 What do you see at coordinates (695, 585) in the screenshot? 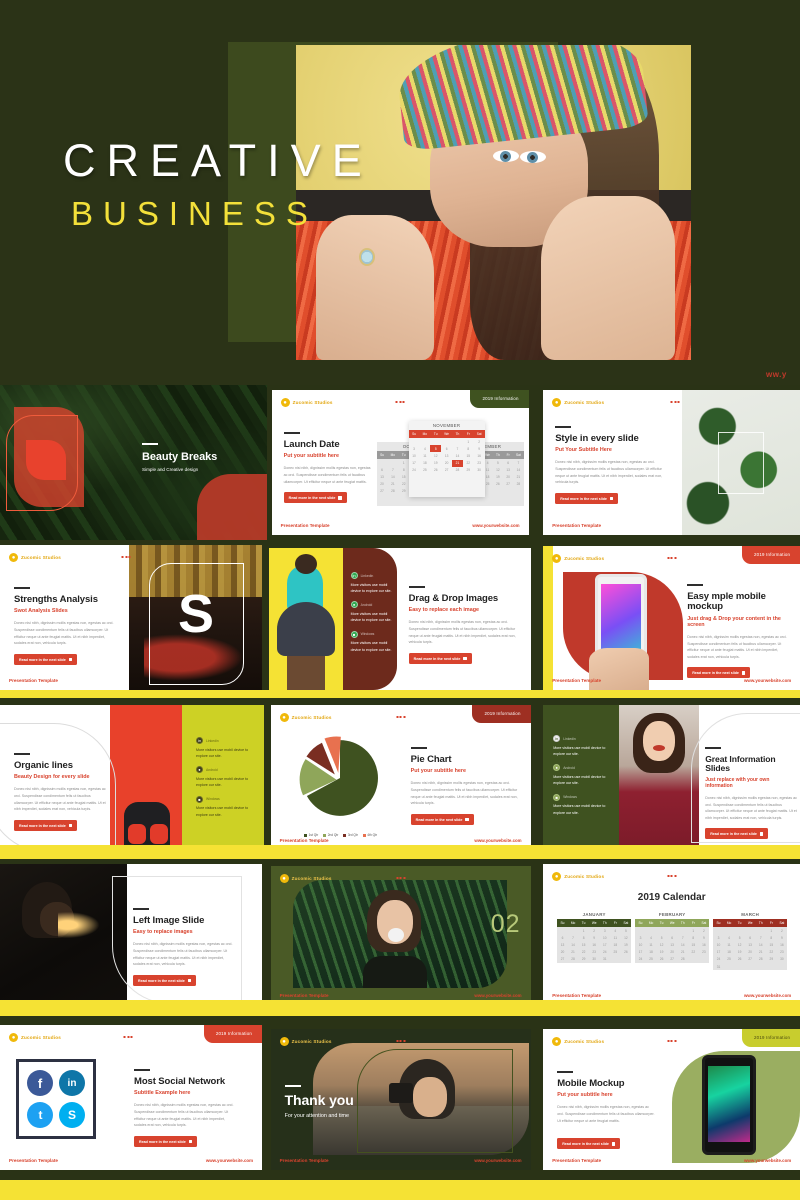
I see `slide6-rule` at bounding box center [695, 585].